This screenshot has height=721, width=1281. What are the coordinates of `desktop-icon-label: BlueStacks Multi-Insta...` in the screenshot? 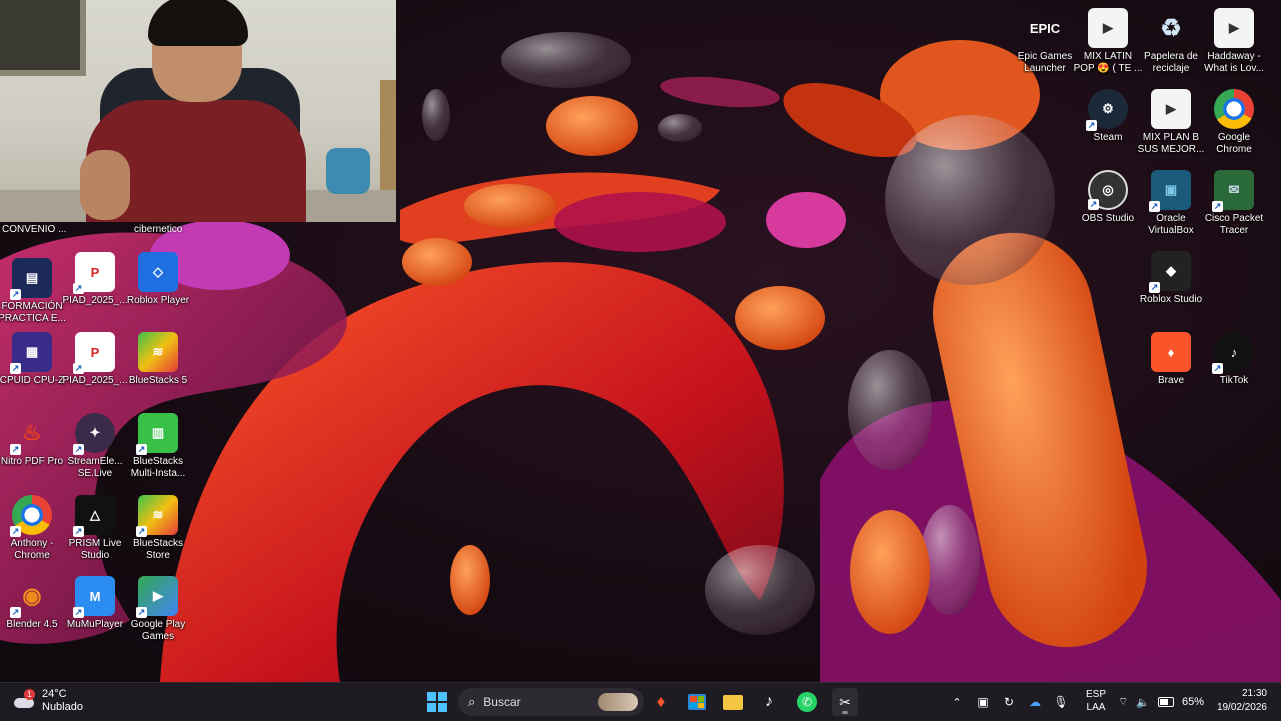 It's located at (158, 467).